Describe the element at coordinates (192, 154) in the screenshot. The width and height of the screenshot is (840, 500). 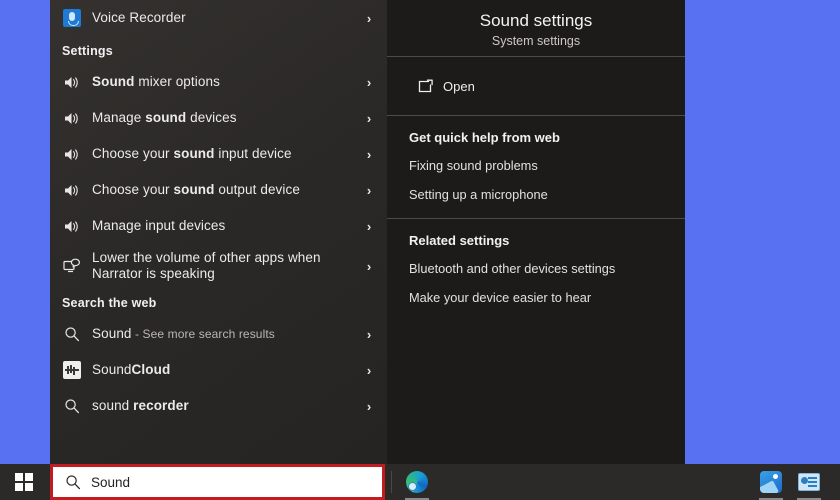
I see `result-label: Choose your sound input device` at that location.